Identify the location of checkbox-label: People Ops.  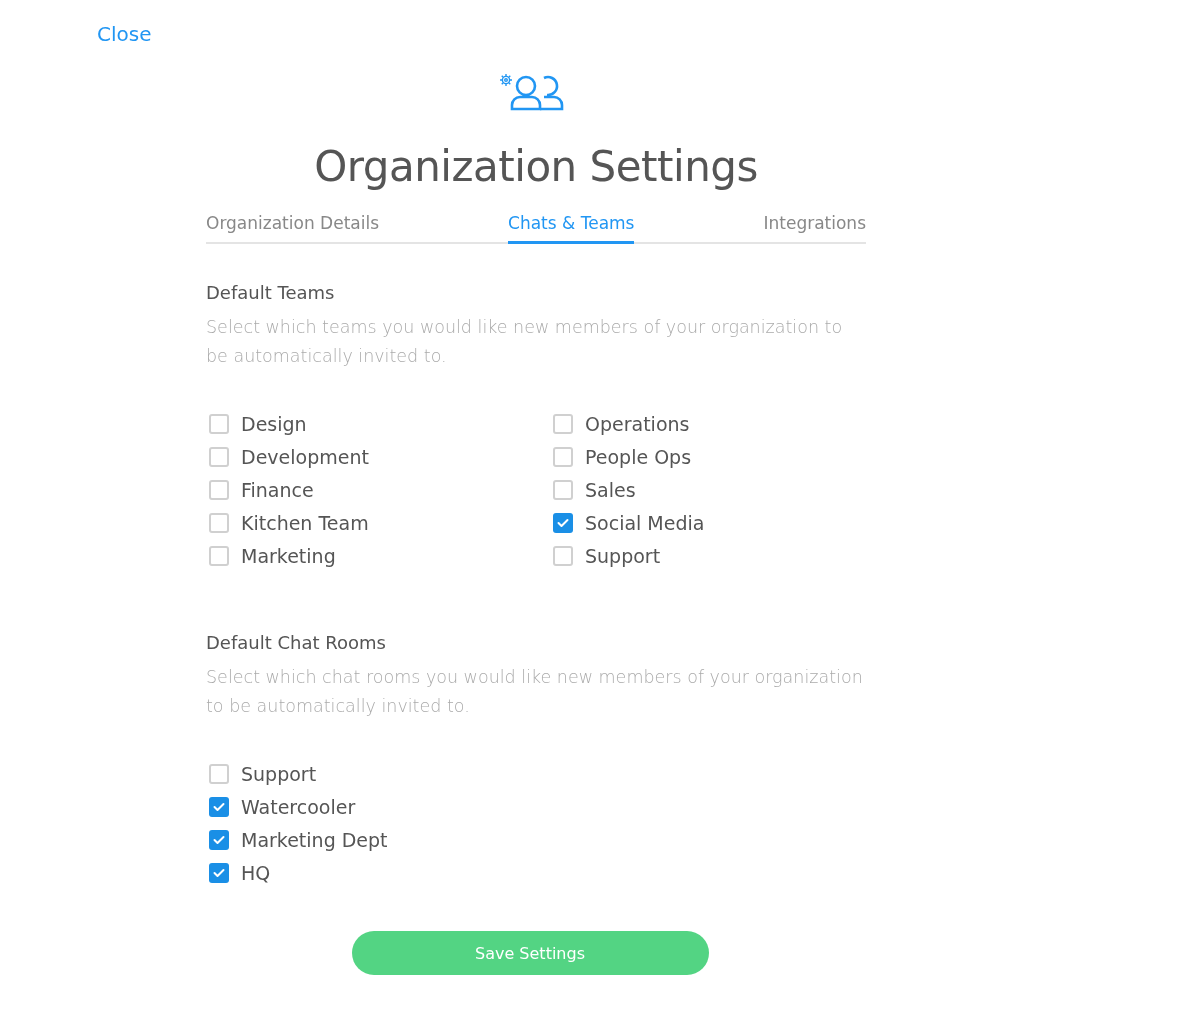
(638, 456).